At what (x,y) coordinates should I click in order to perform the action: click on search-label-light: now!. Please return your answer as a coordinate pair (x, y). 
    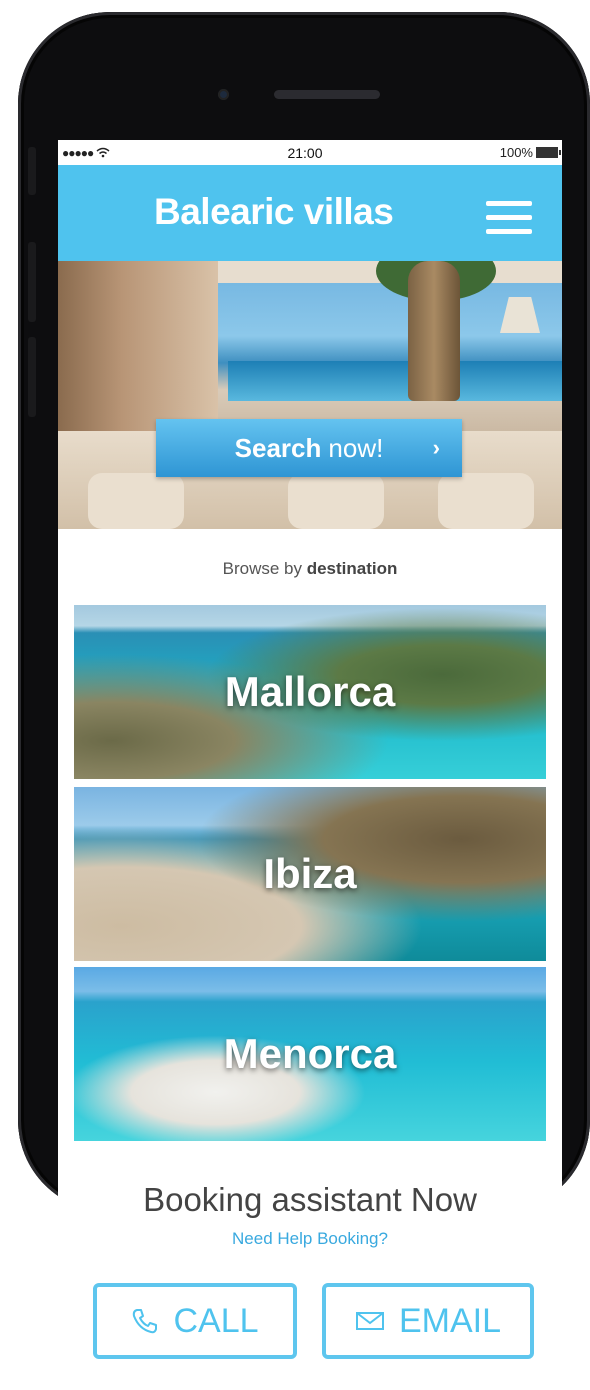
    Looking at the image, I should click on (356, 447).